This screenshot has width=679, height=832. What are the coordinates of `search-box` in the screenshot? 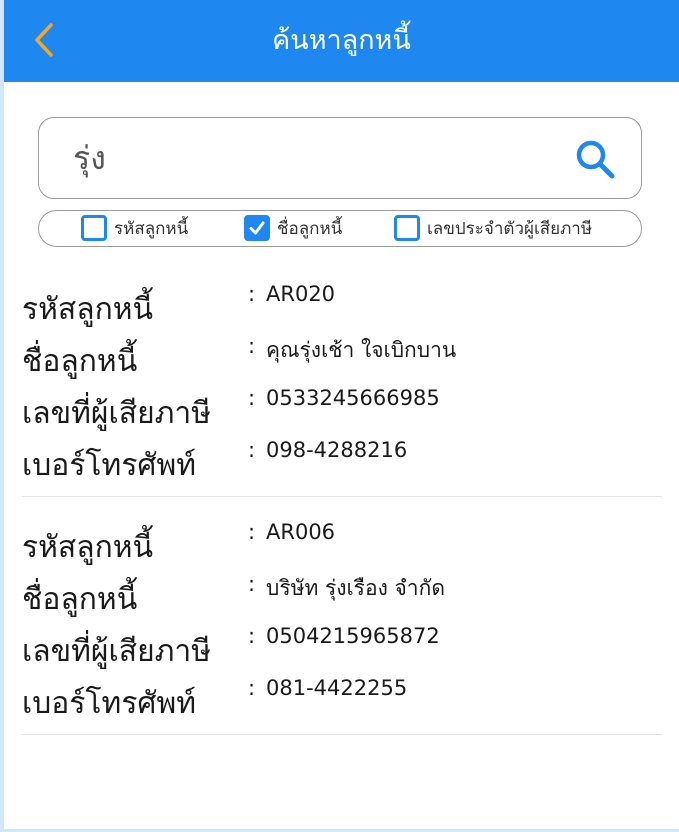 It's located at (340, 158).